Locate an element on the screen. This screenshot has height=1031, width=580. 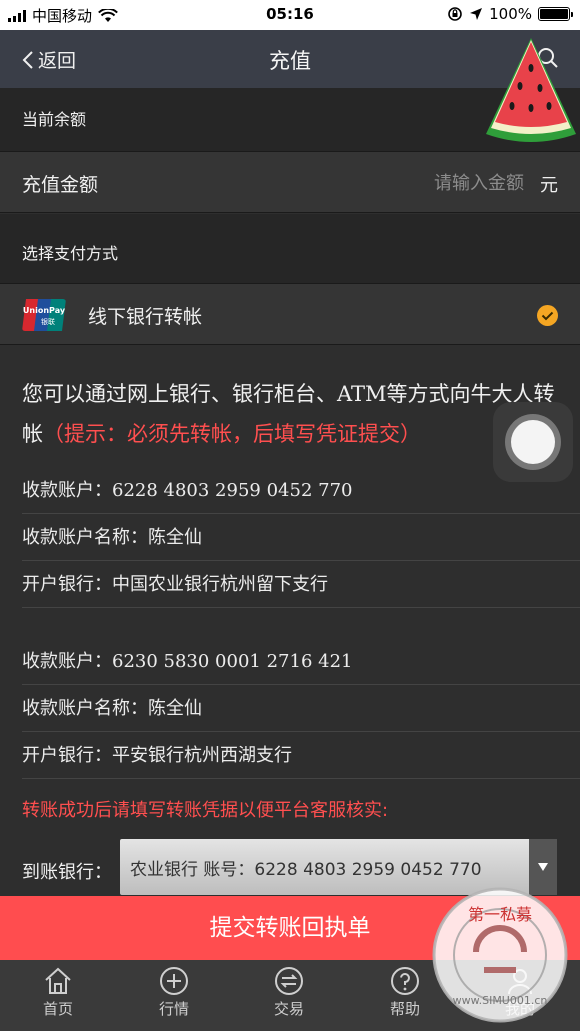
tab-trade: 交易 is located at coordinates (289, 992).